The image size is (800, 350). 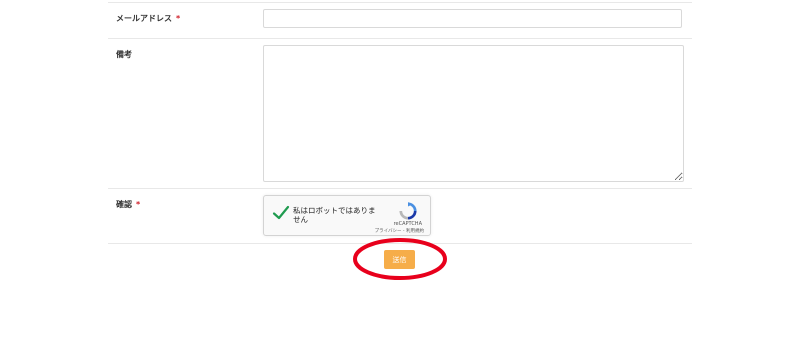 I want to click on recaptcha-widget: 私はロボットではありません reCAPTCHA プライバシー - 利用規約, so click(x=347, y=215).